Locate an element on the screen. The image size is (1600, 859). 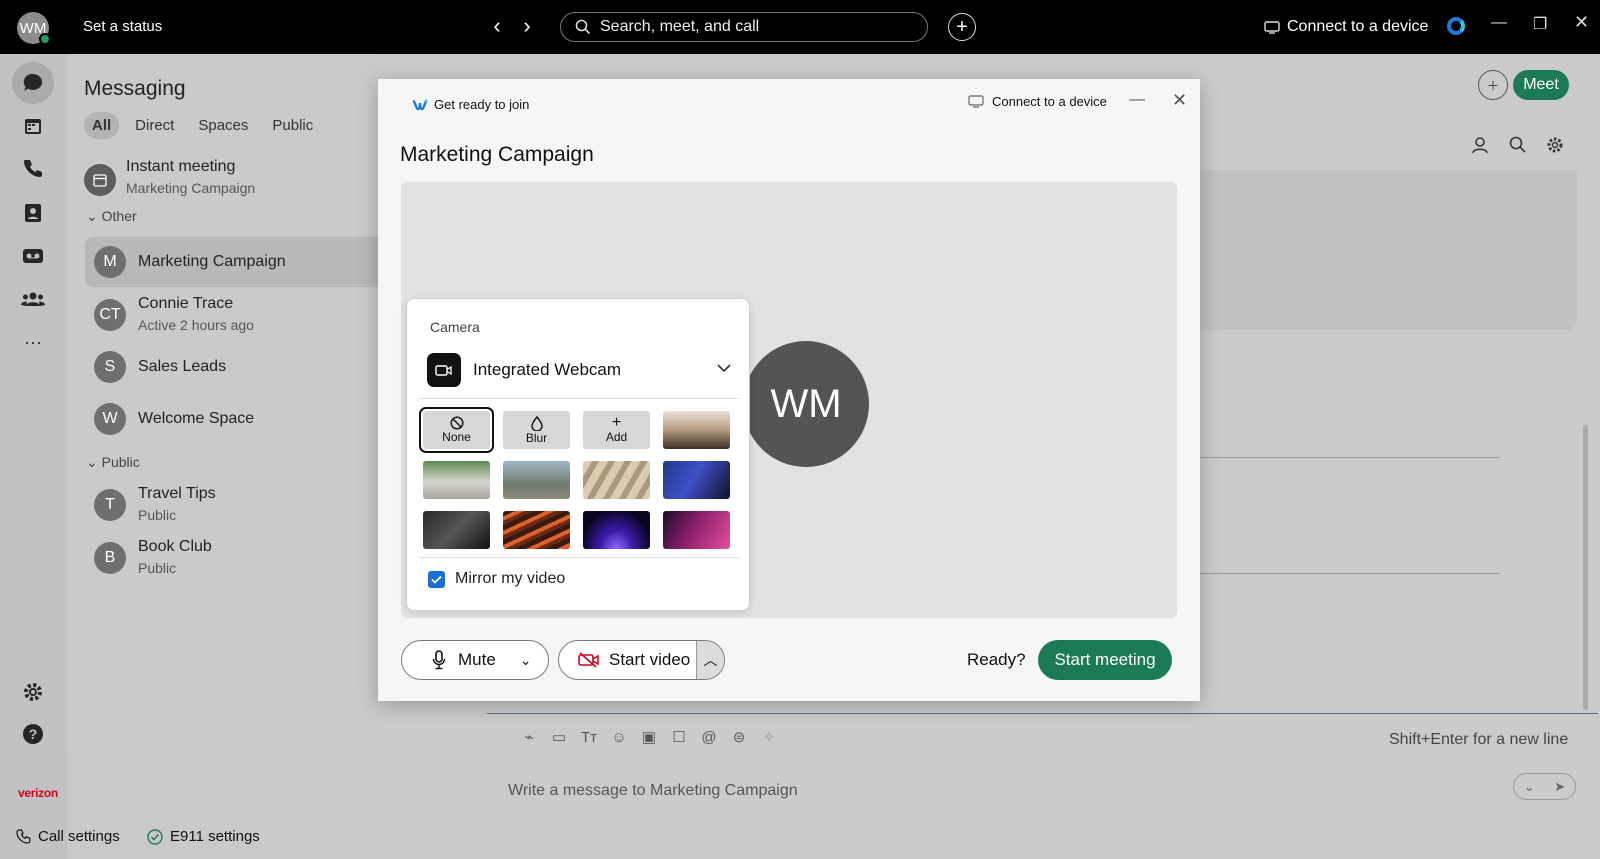
more-icon: ··· is located at coordinates (33, 342).